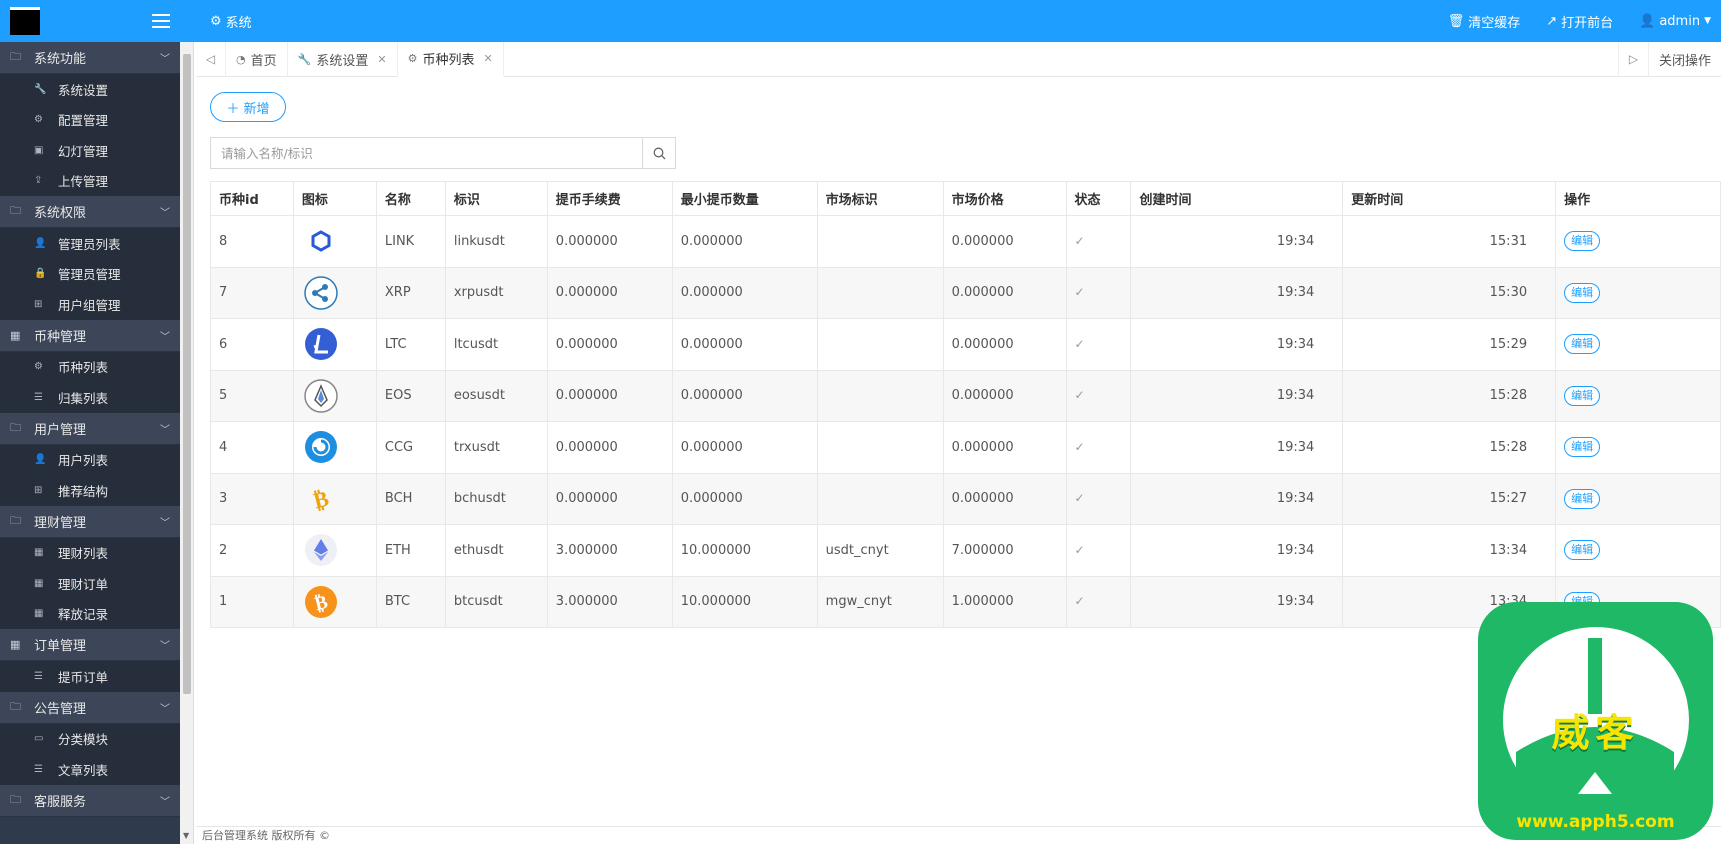  What do you see at coordinates (450, 59) in the screenshot?
I see `tab: ⚙ 币种列表 ✕` at bounding box center [450, 59].